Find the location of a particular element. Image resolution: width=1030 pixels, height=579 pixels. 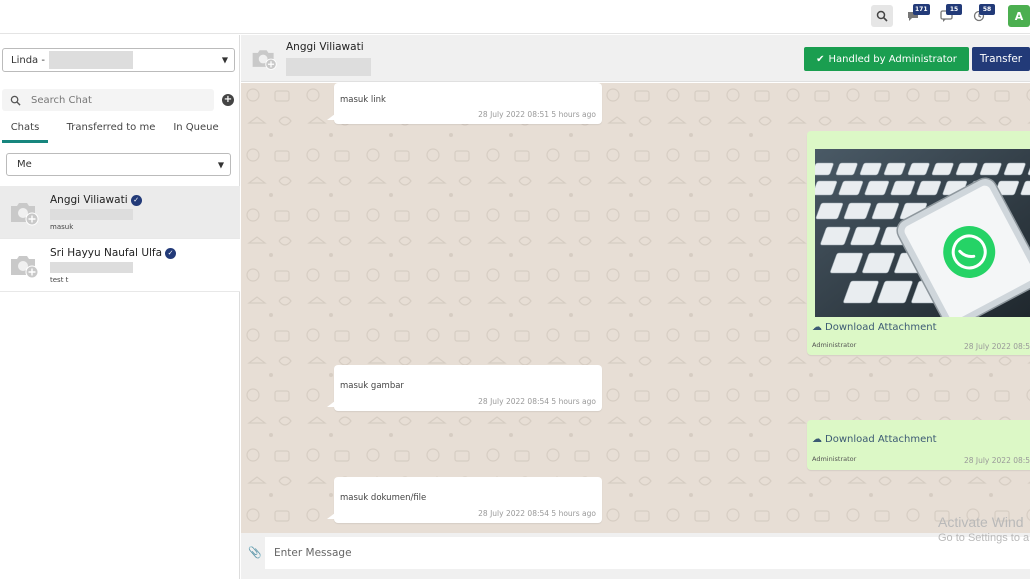

tab-in-queue: In Queue is located at coordinates (196, 130).